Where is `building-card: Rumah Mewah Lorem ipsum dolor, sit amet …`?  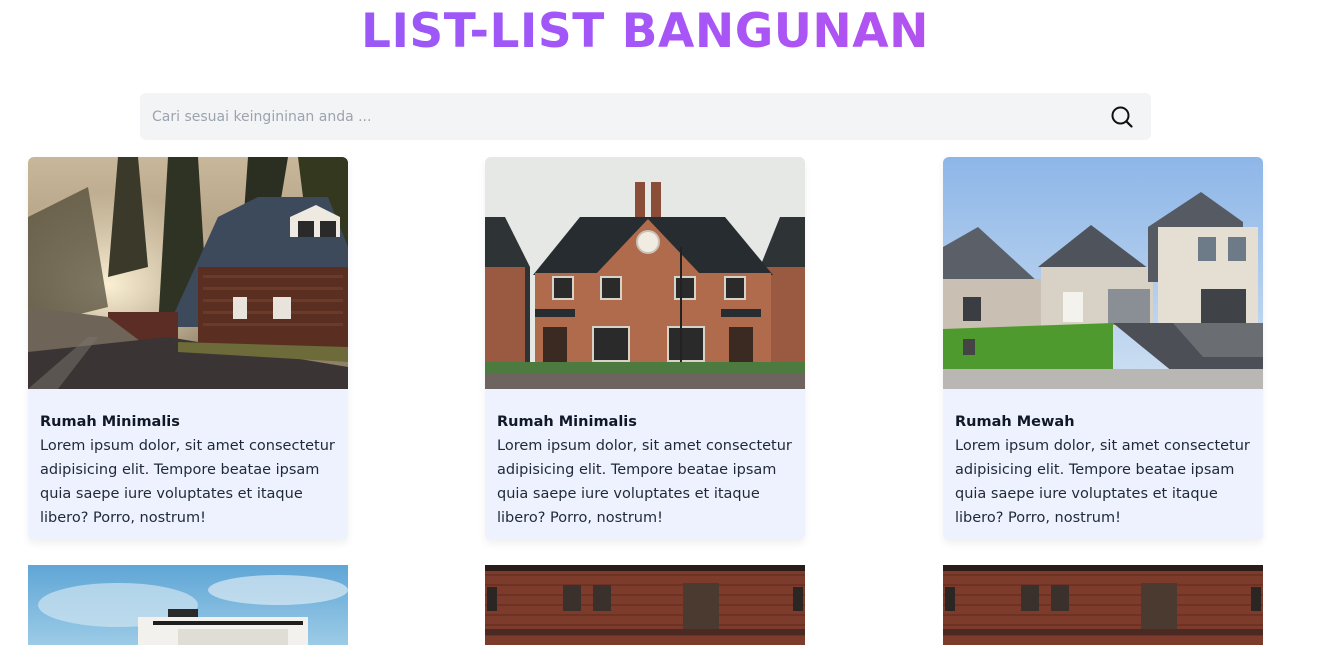 building-card: Rumah Mewah Lorem ipsum dolor, sit amet … is located at coordinates (1103, 348).